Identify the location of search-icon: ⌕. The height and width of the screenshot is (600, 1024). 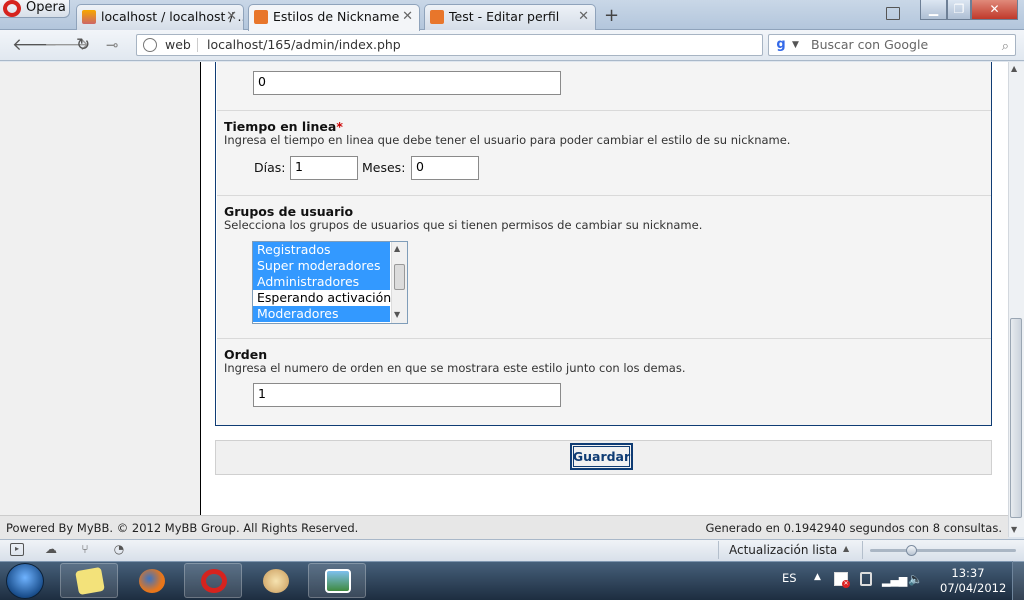
(1005, 47).